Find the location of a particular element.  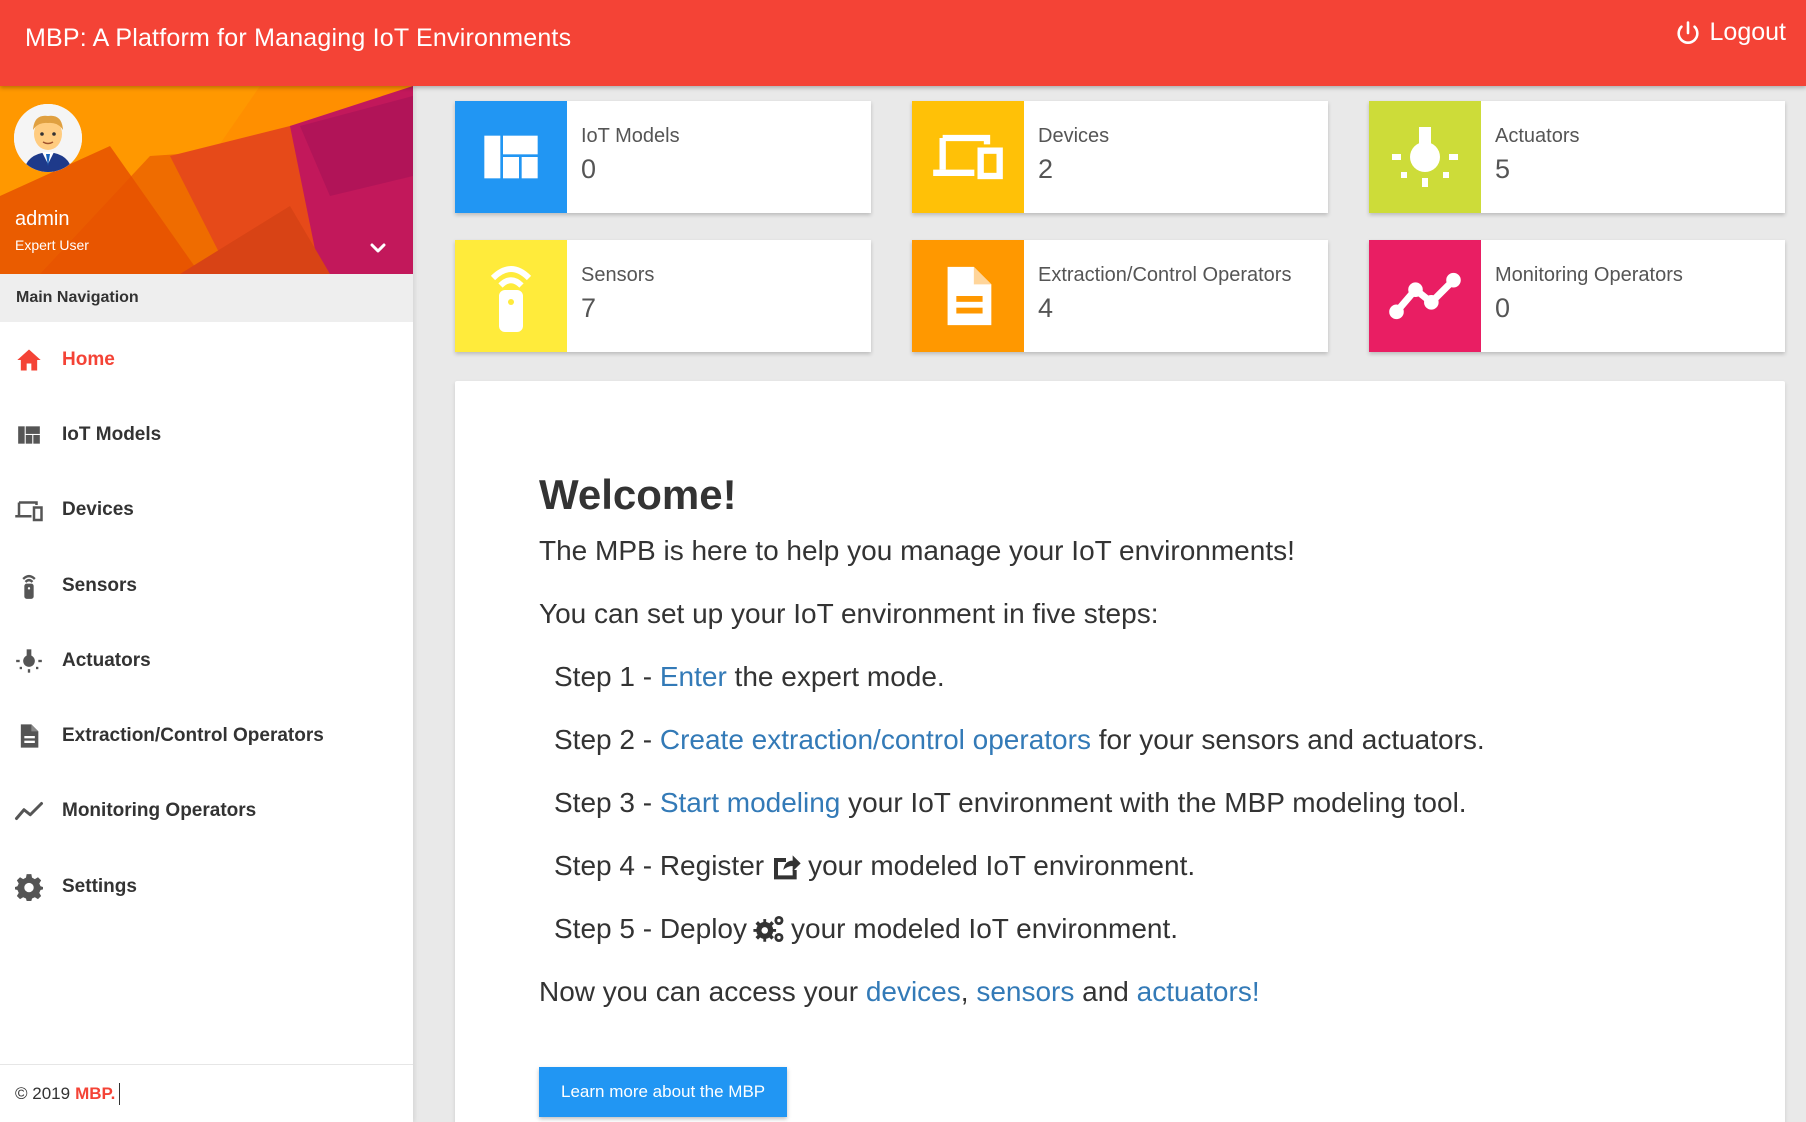

step-suffix: for your sensors and actuators. is located at coordinates (1287, 739).